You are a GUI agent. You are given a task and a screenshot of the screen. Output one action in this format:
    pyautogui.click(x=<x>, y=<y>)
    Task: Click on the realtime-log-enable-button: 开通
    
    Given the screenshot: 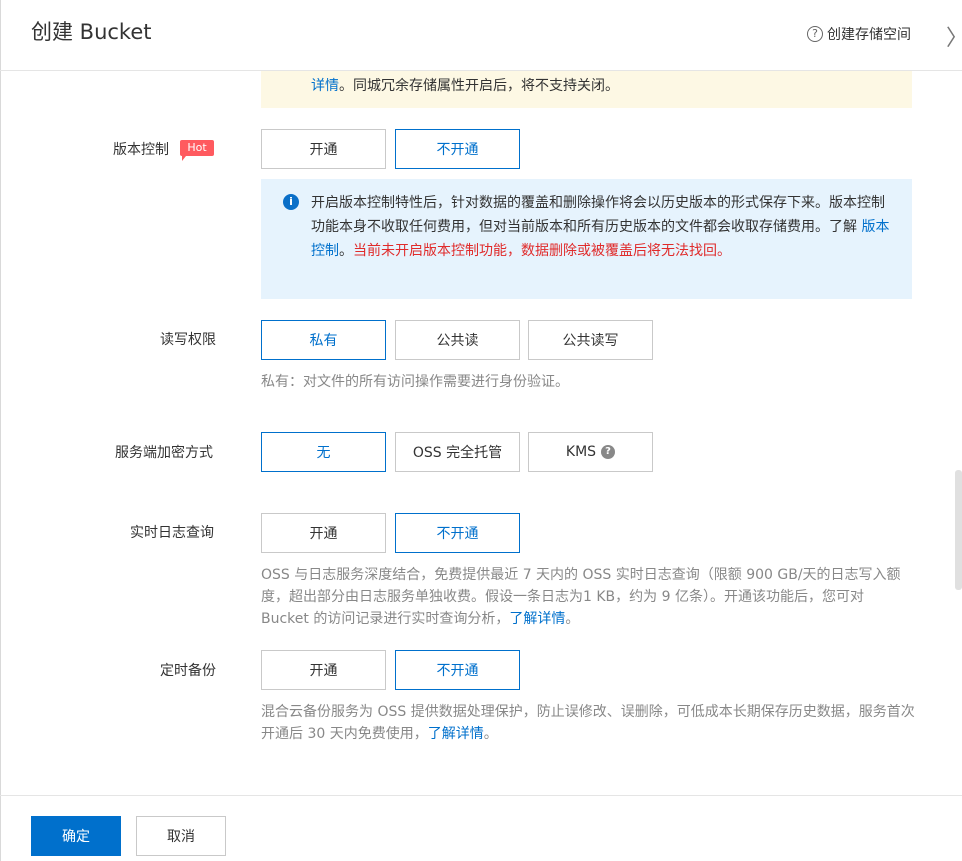 What is the action you would take?
    pyautogui.click(x=323, y=533)
    